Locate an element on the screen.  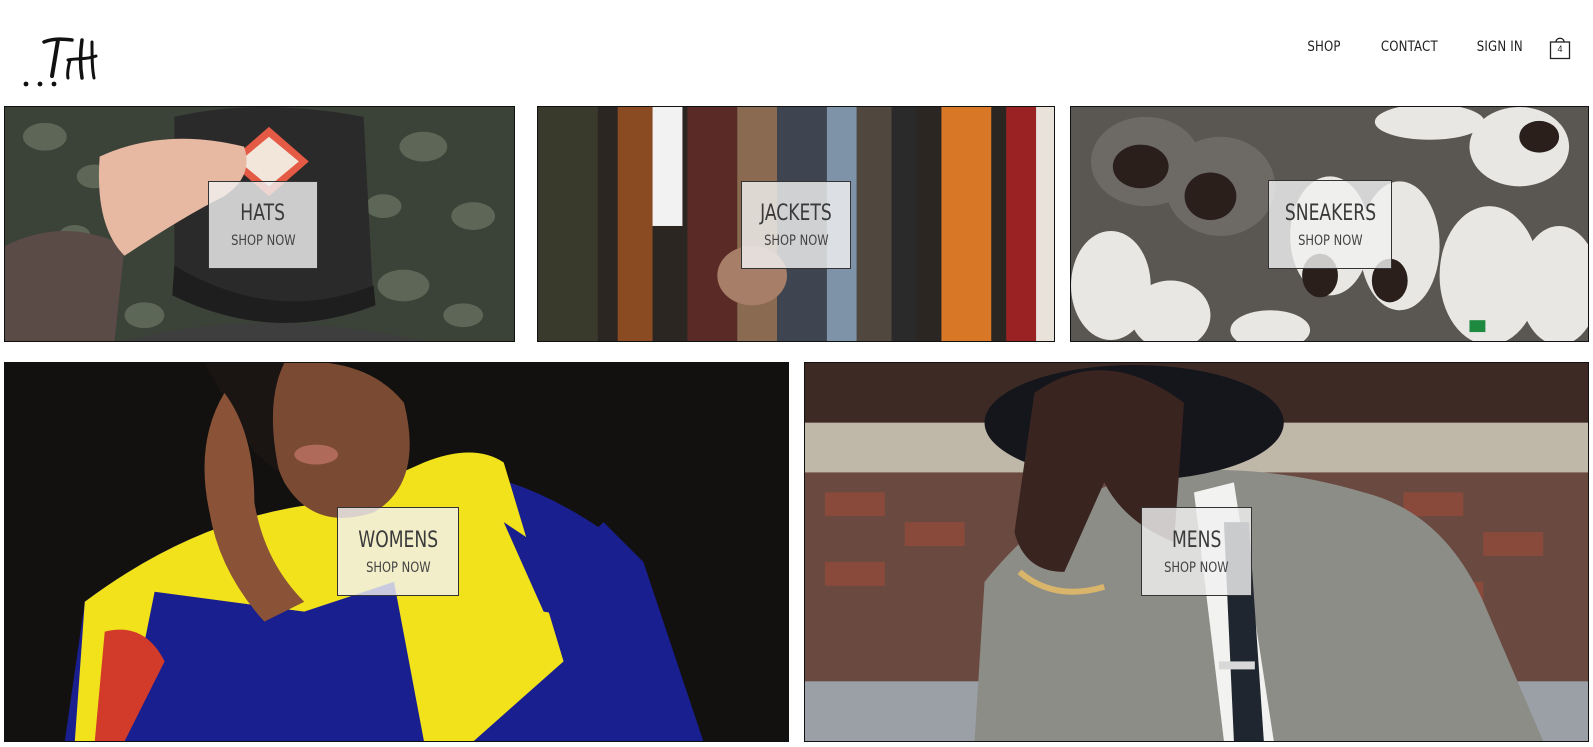
category-title-mens: MENS is located at coordinates (1196, 540).